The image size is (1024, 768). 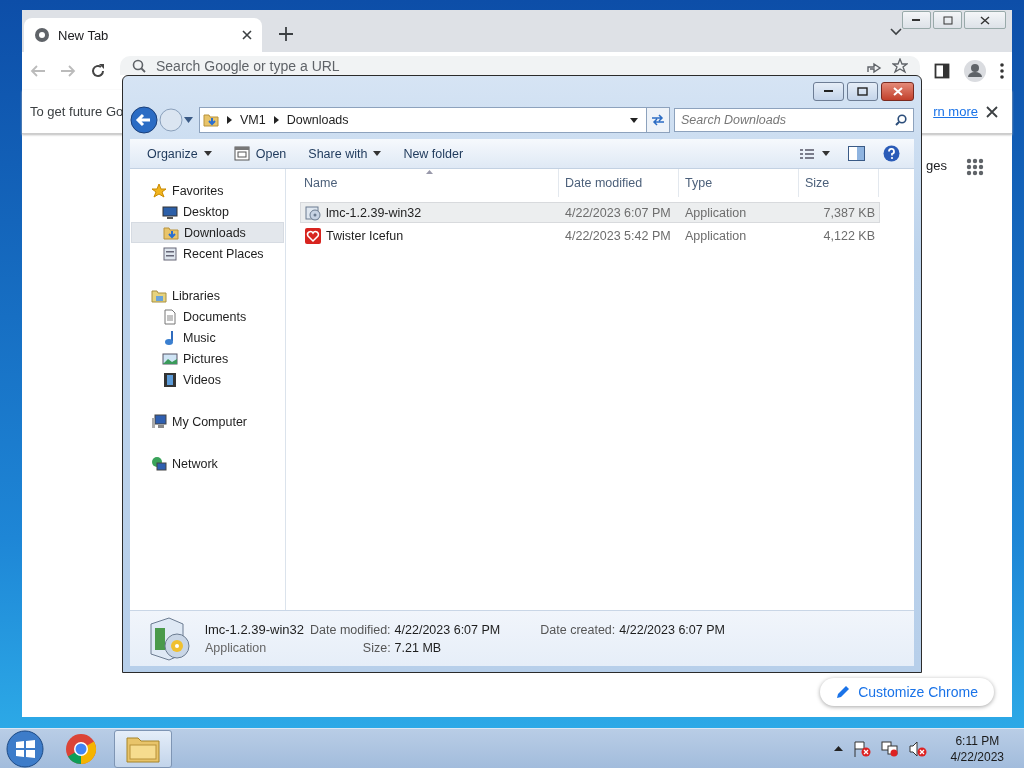 I want to click on customize-chrome-button: Customize Chrome, so click(x=907, y=692).